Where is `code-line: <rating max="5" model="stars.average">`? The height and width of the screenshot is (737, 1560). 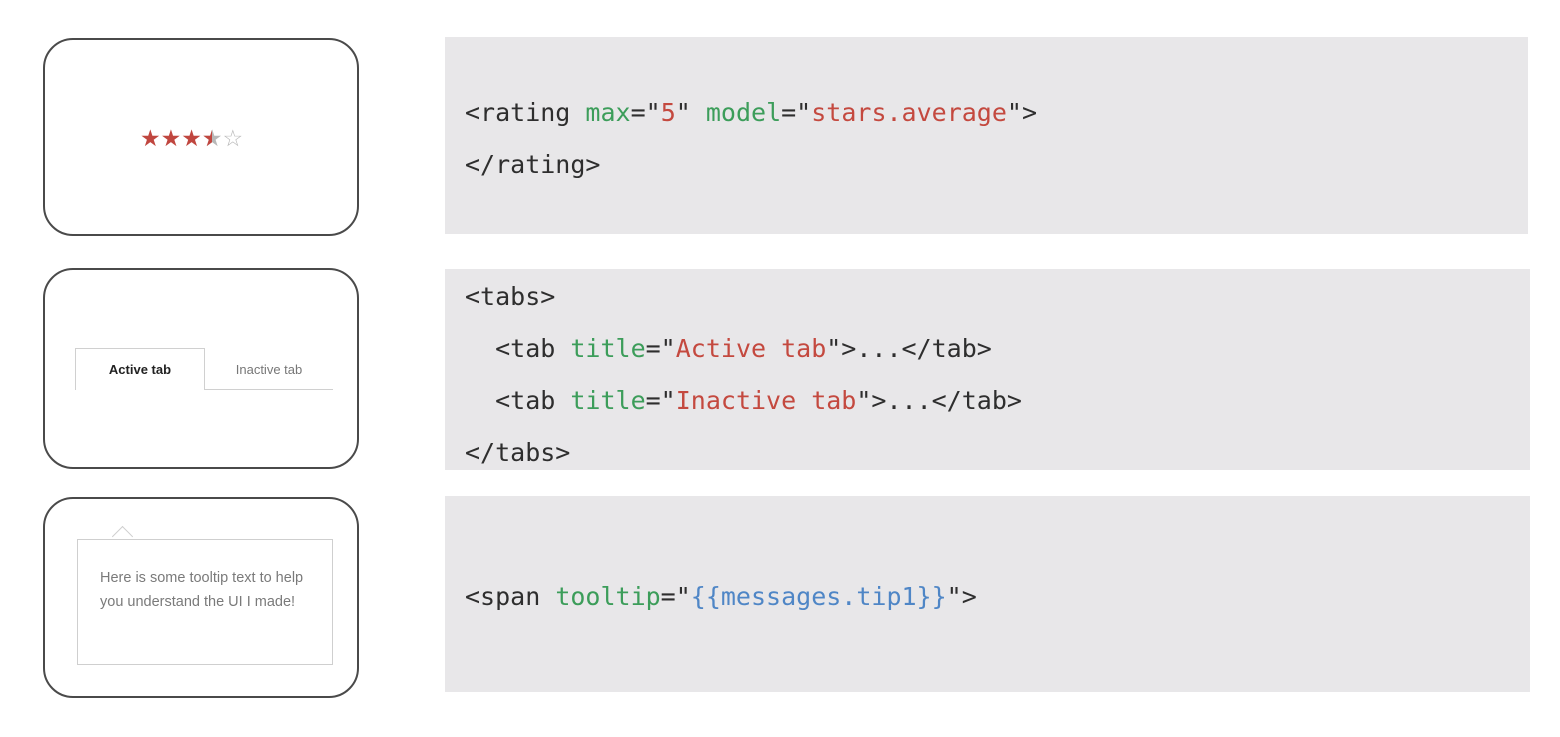 code-line: <rating max="5" model="stars.average"> is located at coordinates (751, 112).